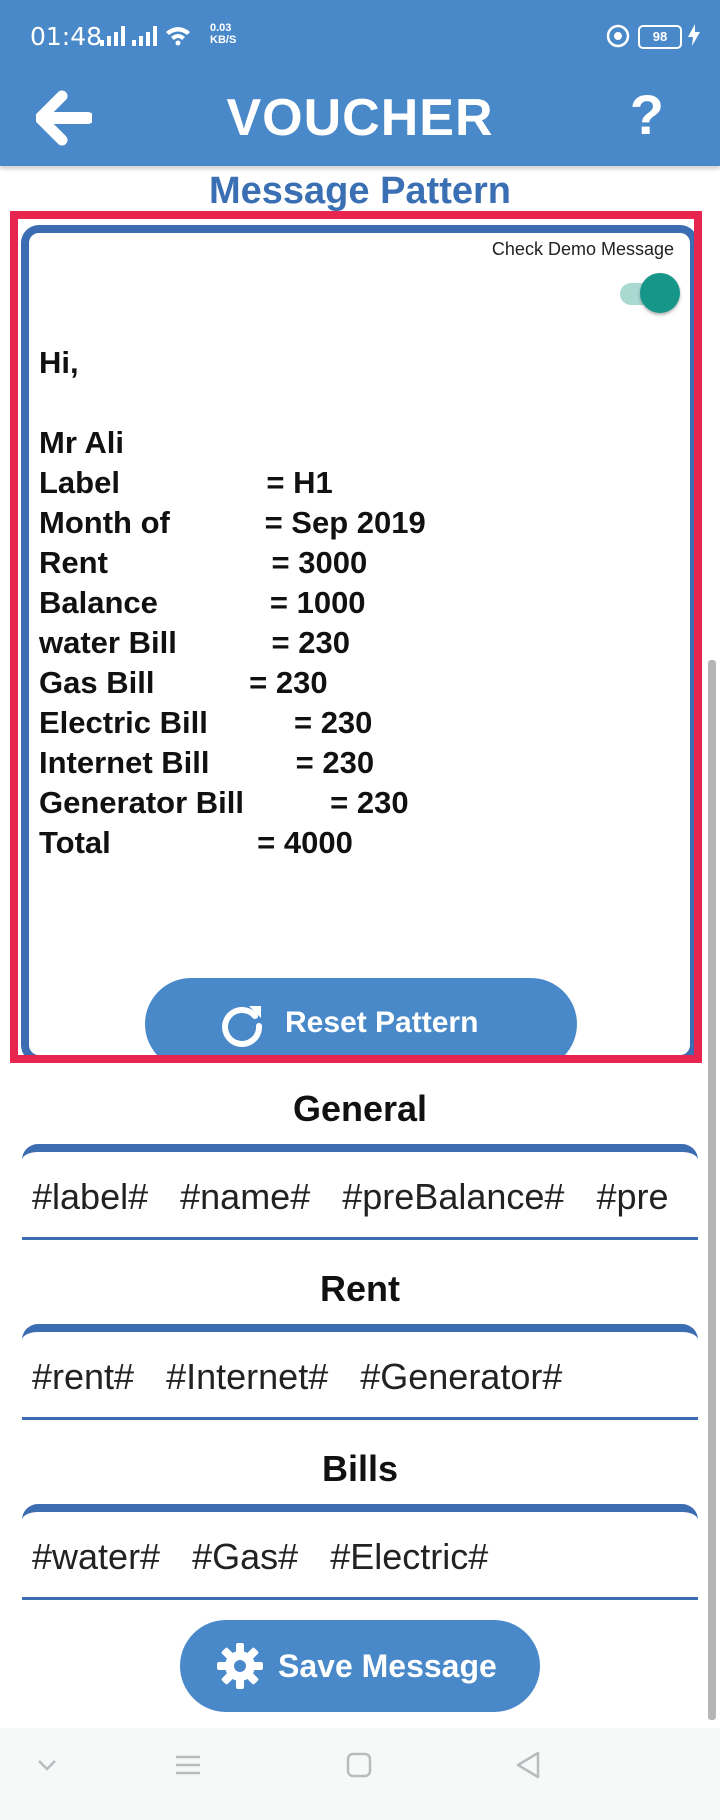 This screenshot has height=1820, width=720. Describe the element at coordinates (694, 37) in the screenshot. I see `charging-icon` at that location.